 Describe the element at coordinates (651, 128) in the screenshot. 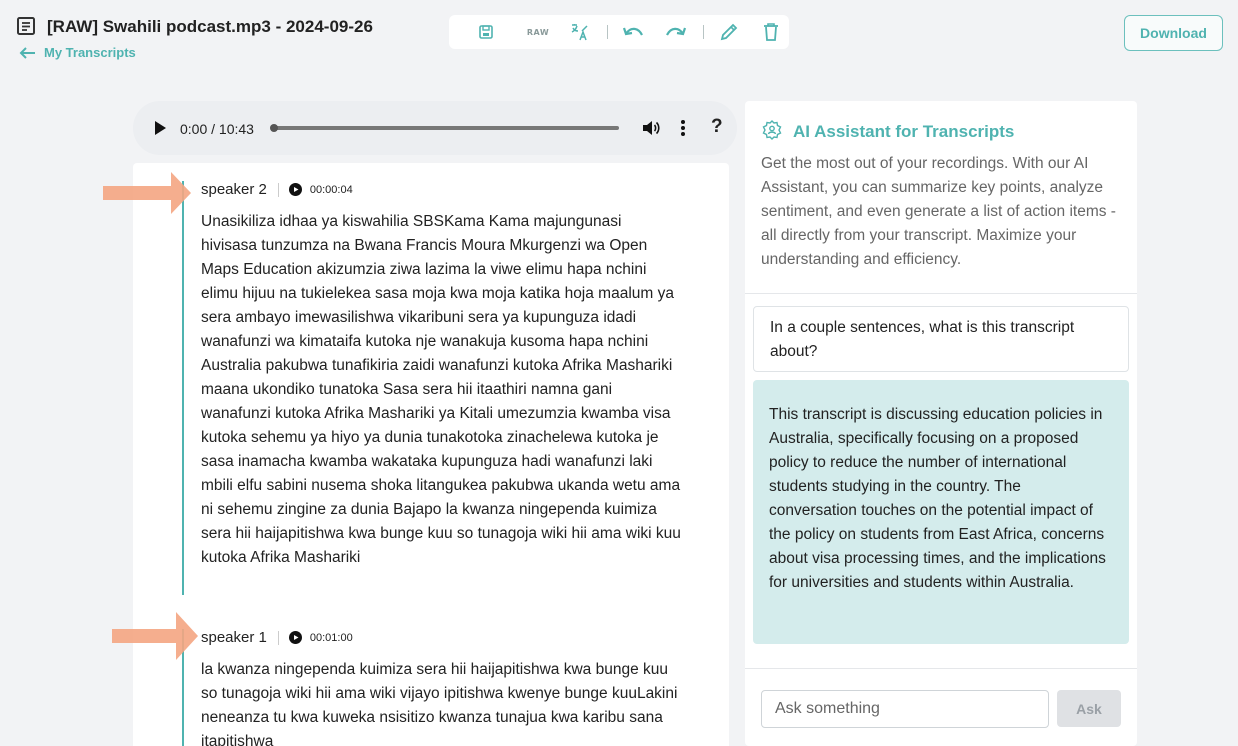

I see `volume-icon` at that location.